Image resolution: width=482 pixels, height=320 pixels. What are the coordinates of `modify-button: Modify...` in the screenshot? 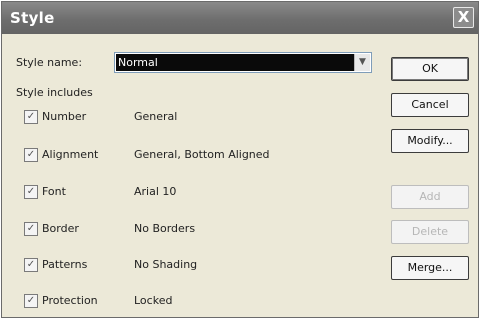 It's located at (430, 141).